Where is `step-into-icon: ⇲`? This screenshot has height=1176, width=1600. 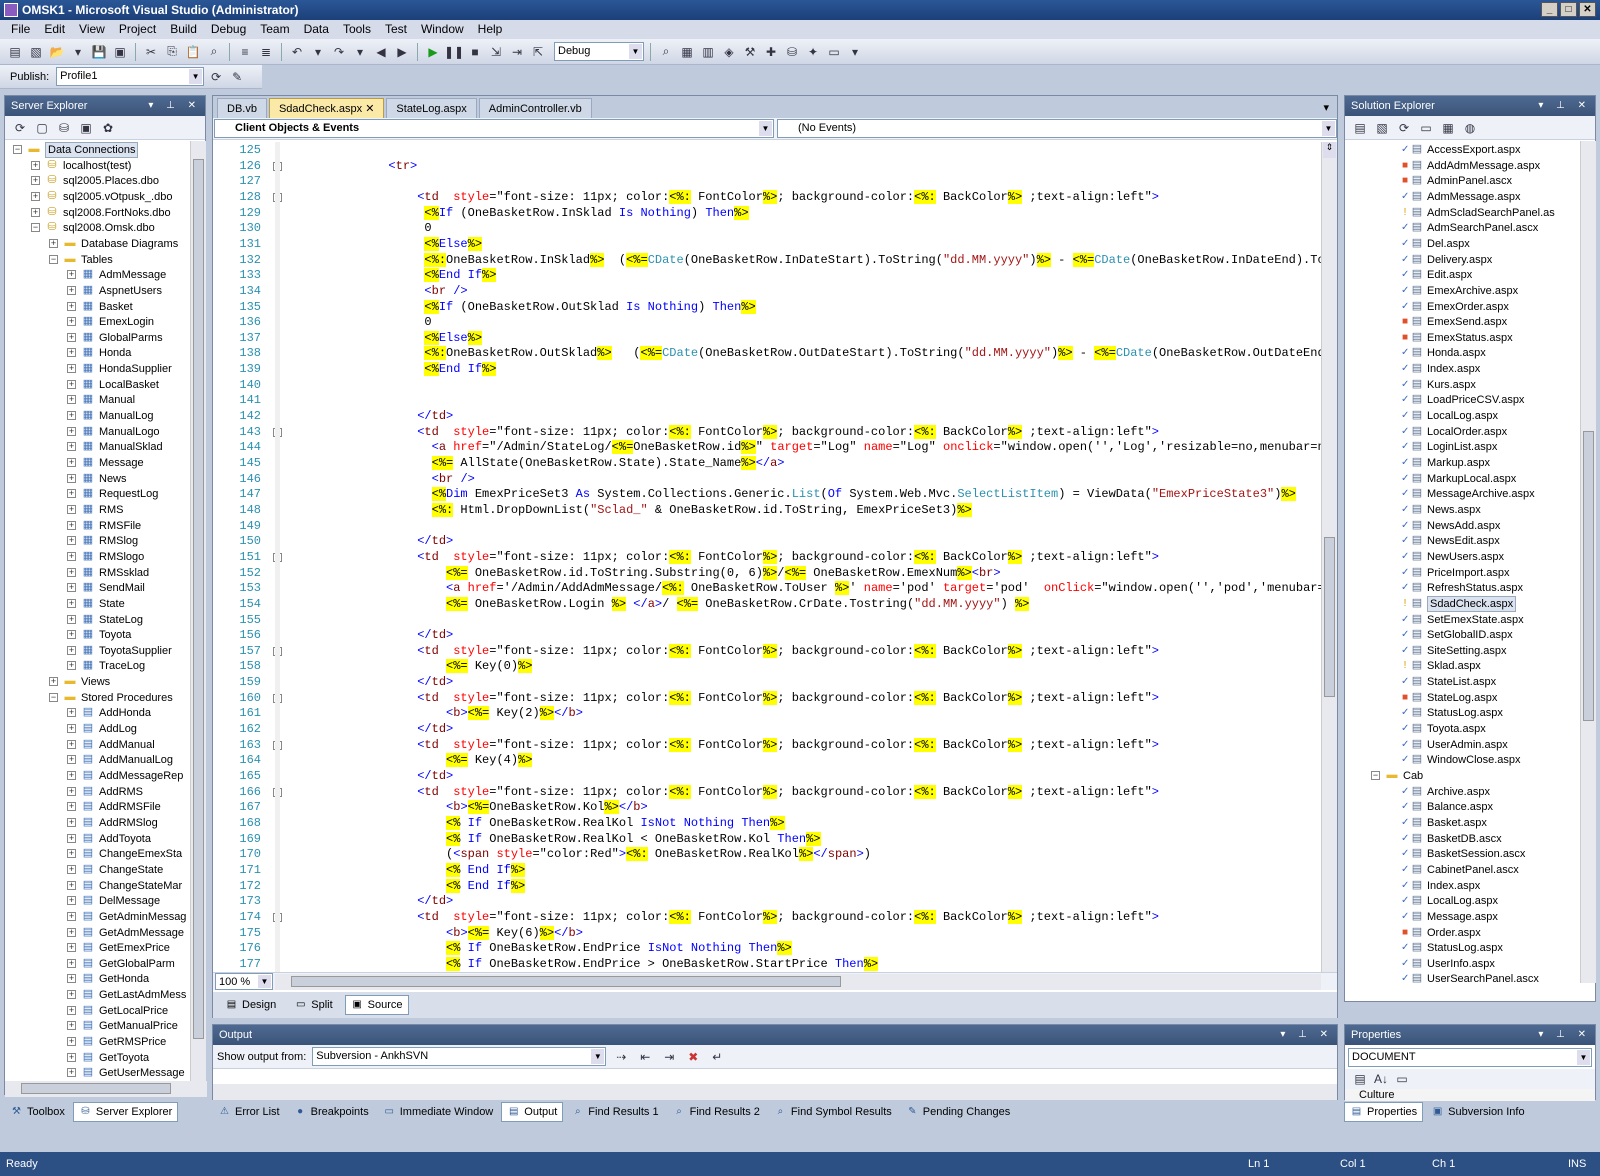
step-into-icon: ⇲ is located at coordinates (496, 52).